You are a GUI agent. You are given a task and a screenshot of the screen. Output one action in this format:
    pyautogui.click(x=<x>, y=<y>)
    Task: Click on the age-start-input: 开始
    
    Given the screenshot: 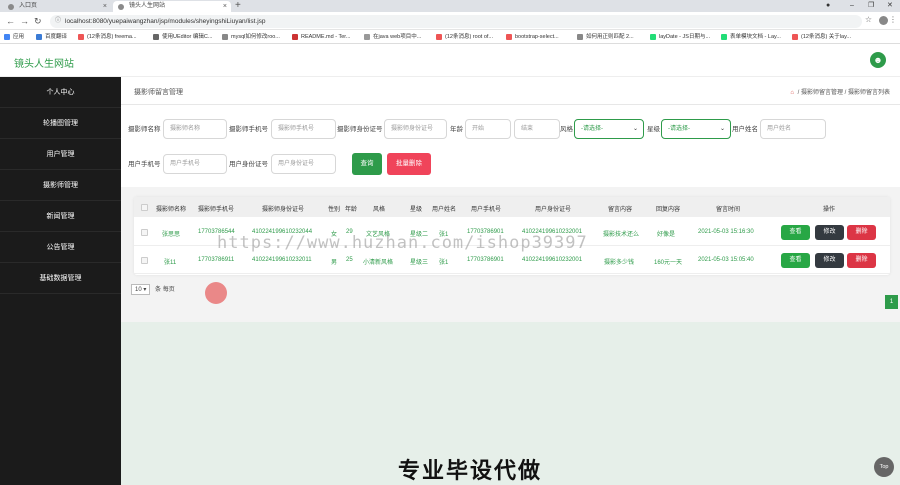 What is the action you would take?
    pyautogui.click(x=488, y=129)
    